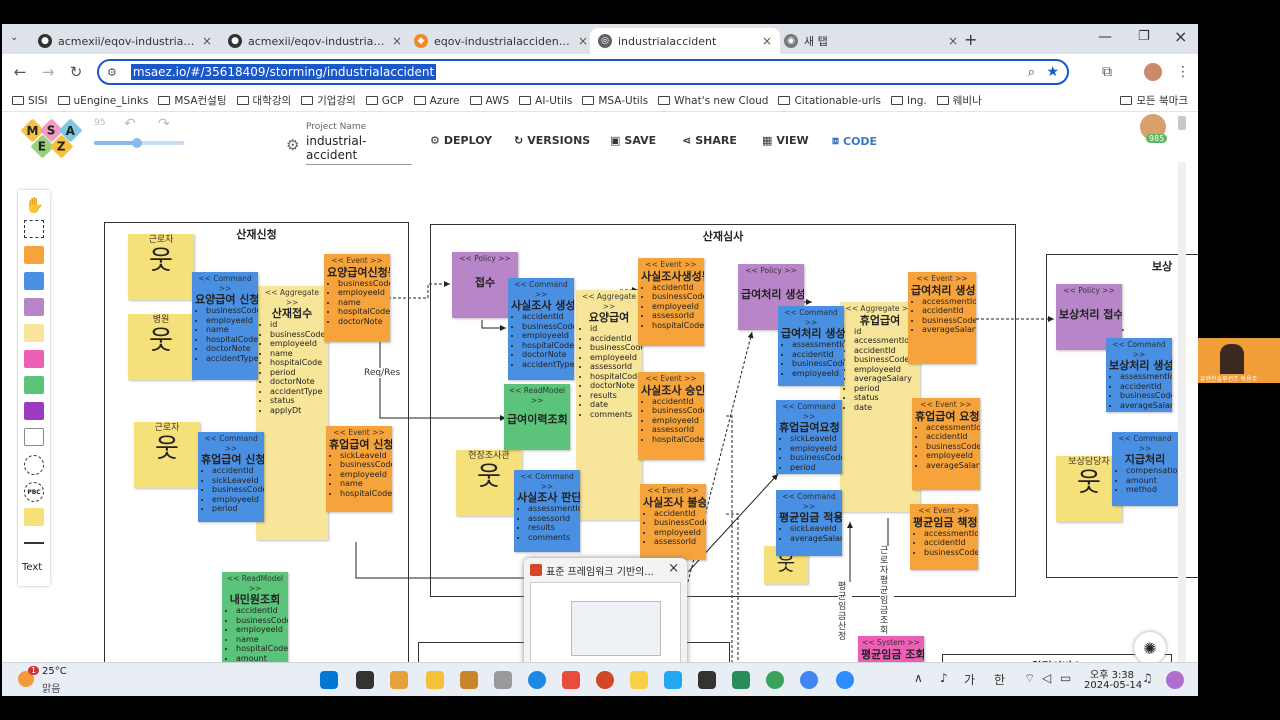  What do you see at coordinates (1029, 678) in the screenshot?
I see `wifi-icon: ⌔` at bounding box center [1029, 678].